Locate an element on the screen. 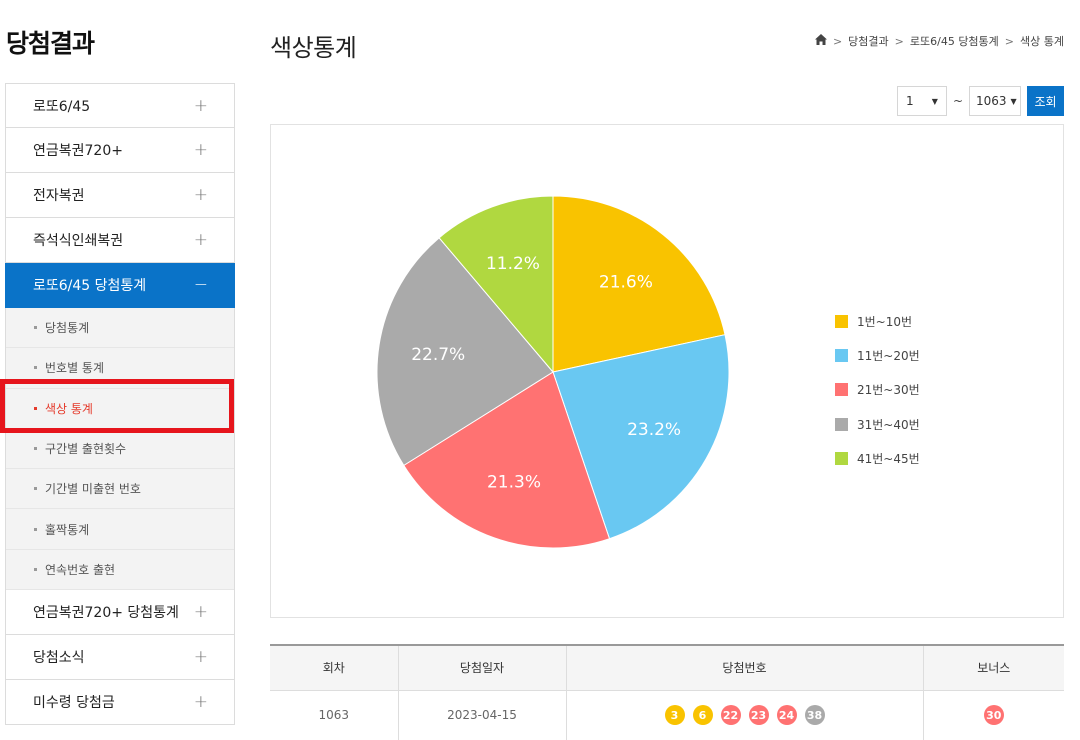 The width and height of the screenshot is (1080, 740). column-header: 회차 is located at coordinates (334, 668).